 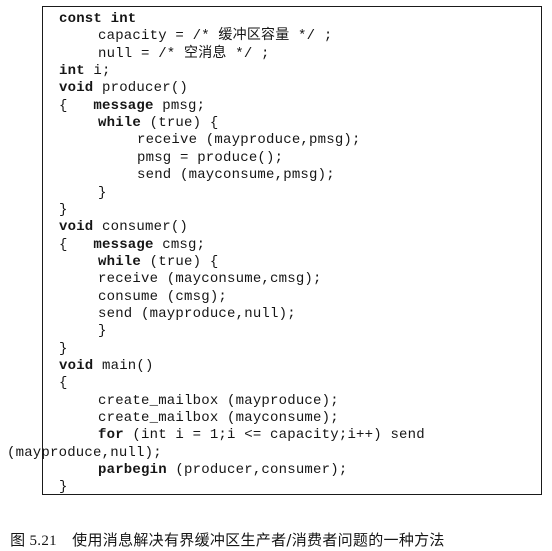 I want to click on code-line: {, so click(x=63, y=383).